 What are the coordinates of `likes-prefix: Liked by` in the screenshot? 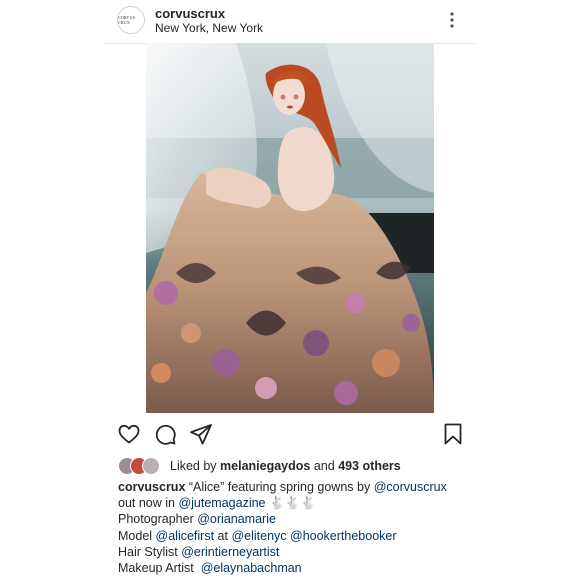 It's located at (193, 466).